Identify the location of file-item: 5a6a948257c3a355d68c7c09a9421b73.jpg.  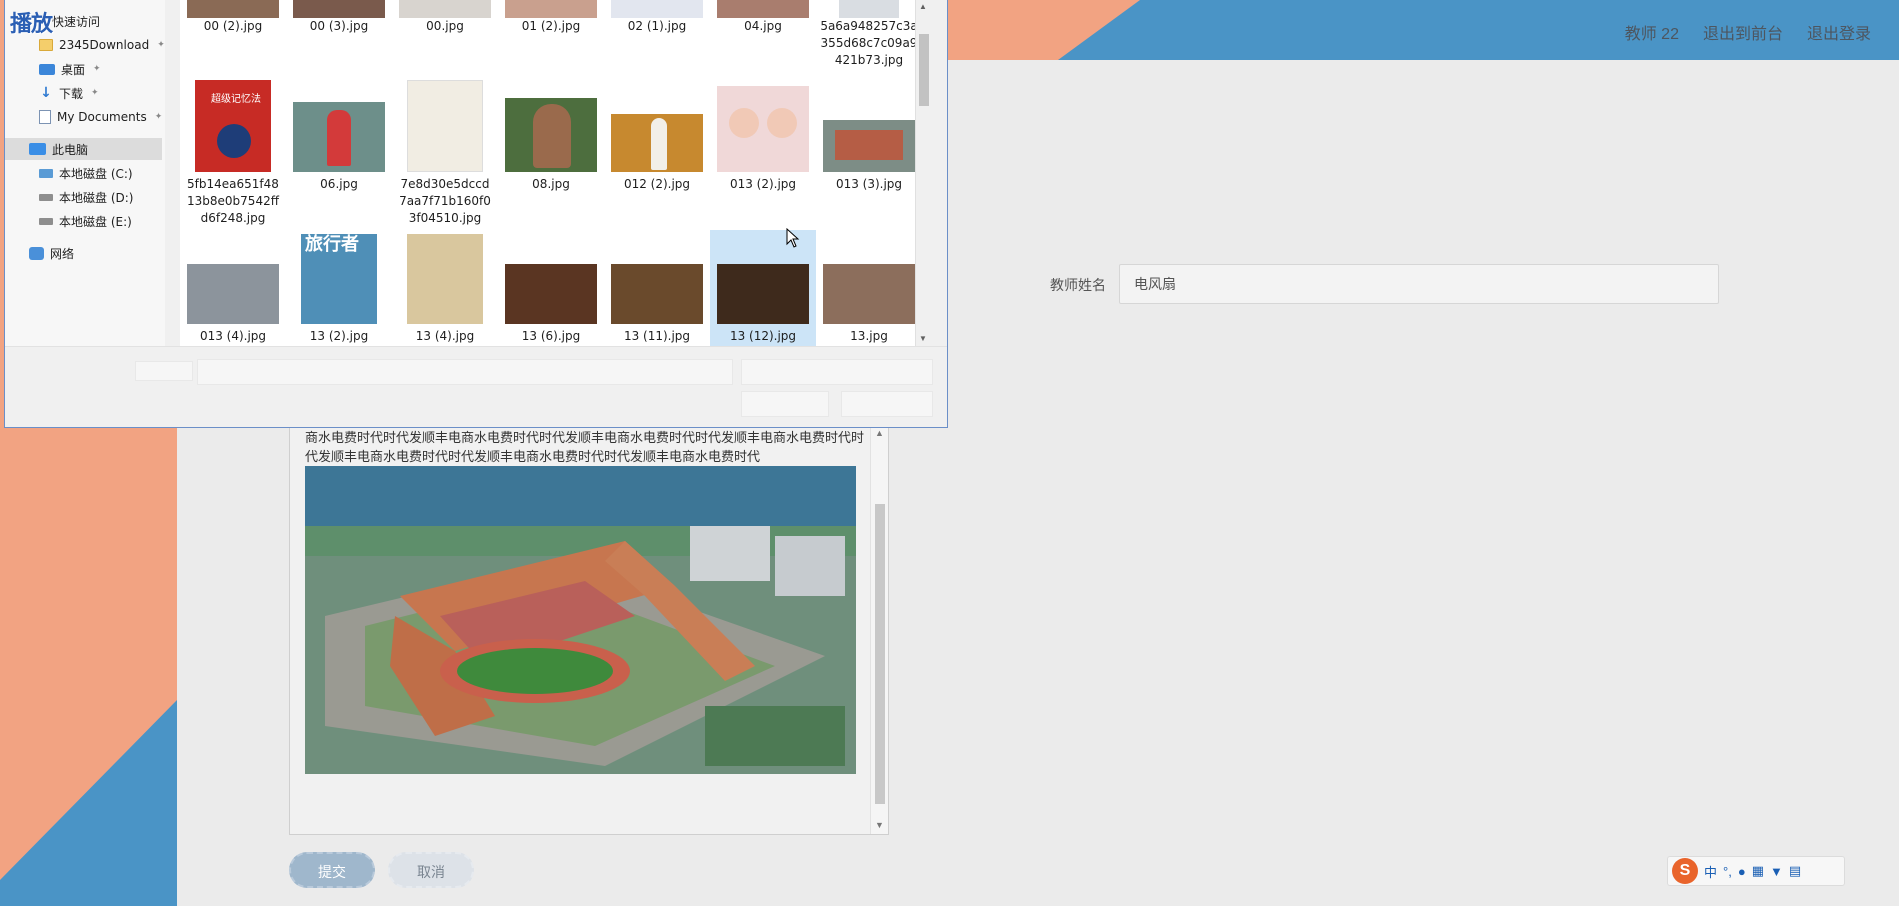
(869, 34).